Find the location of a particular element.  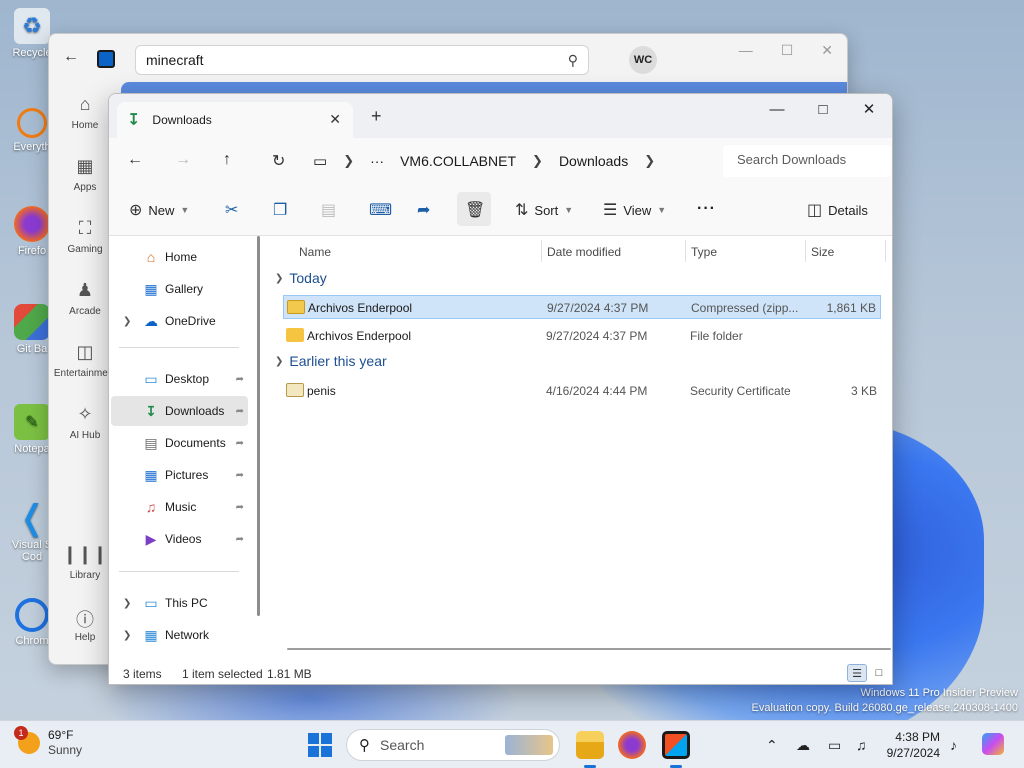

more-options-icon: ··· is located at coordinates (706, 209).